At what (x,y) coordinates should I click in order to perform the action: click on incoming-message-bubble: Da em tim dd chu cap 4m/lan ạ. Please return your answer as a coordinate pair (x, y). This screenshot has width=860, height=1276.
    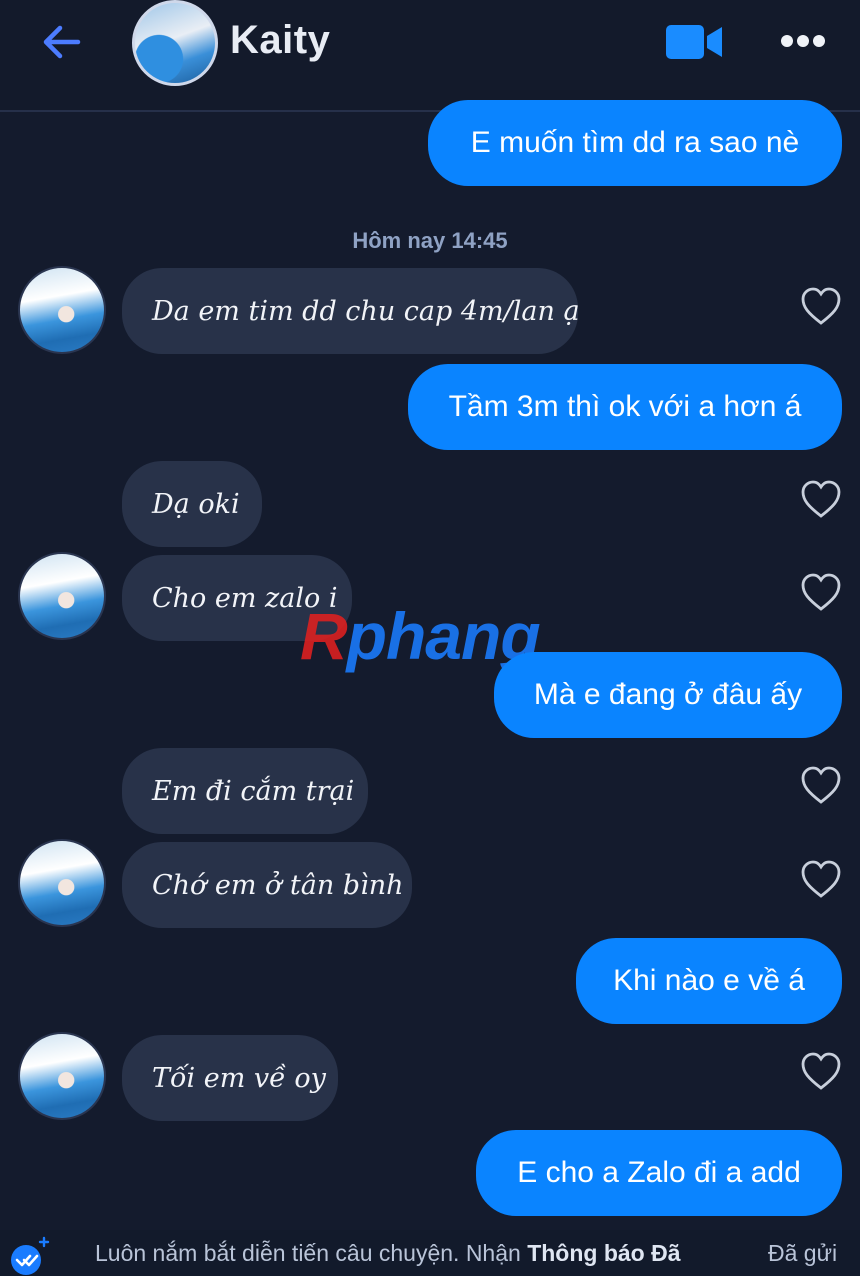
    Looking at the image, I should click on (351, 311).